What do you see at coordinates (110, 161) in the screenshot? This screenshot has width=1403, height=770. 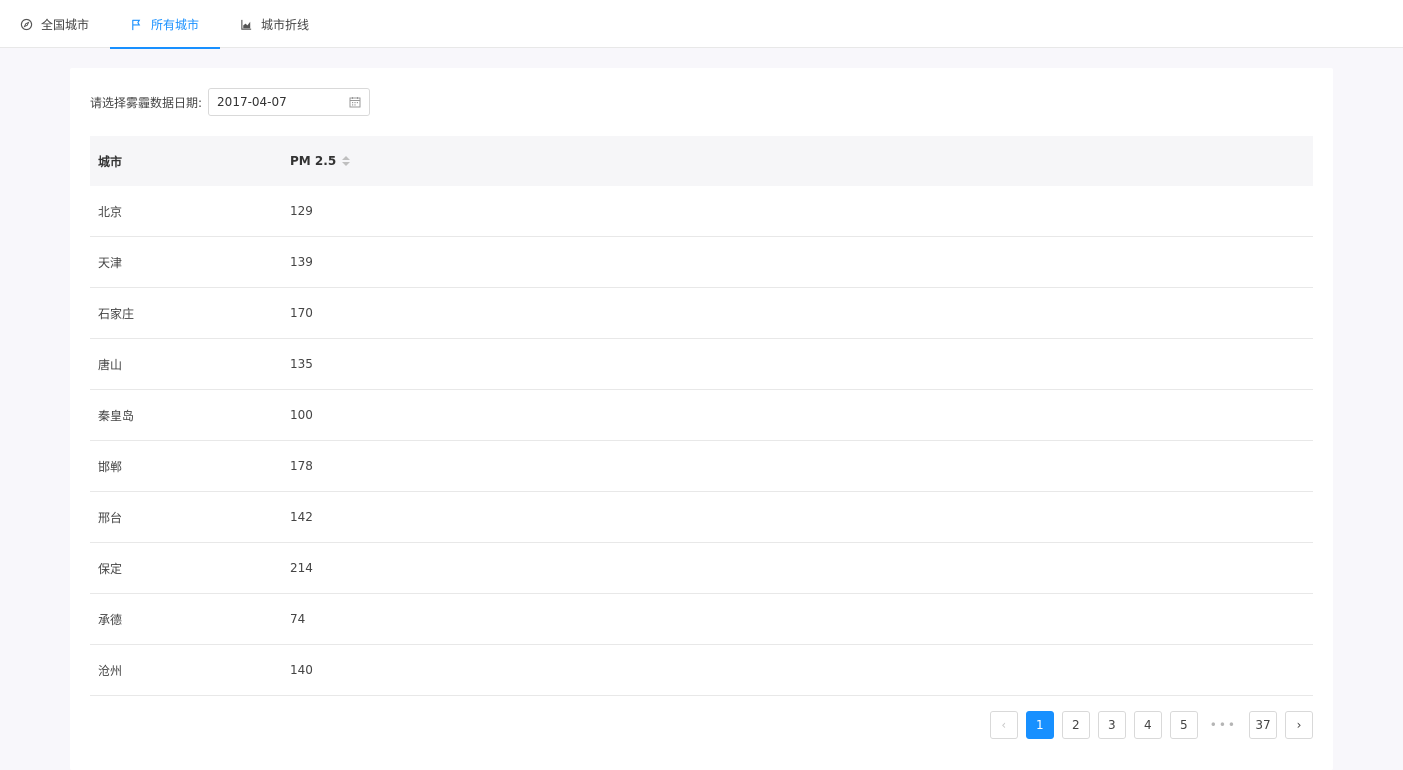 I see `column-header-city: 城市` at bounding box center [110, 161].